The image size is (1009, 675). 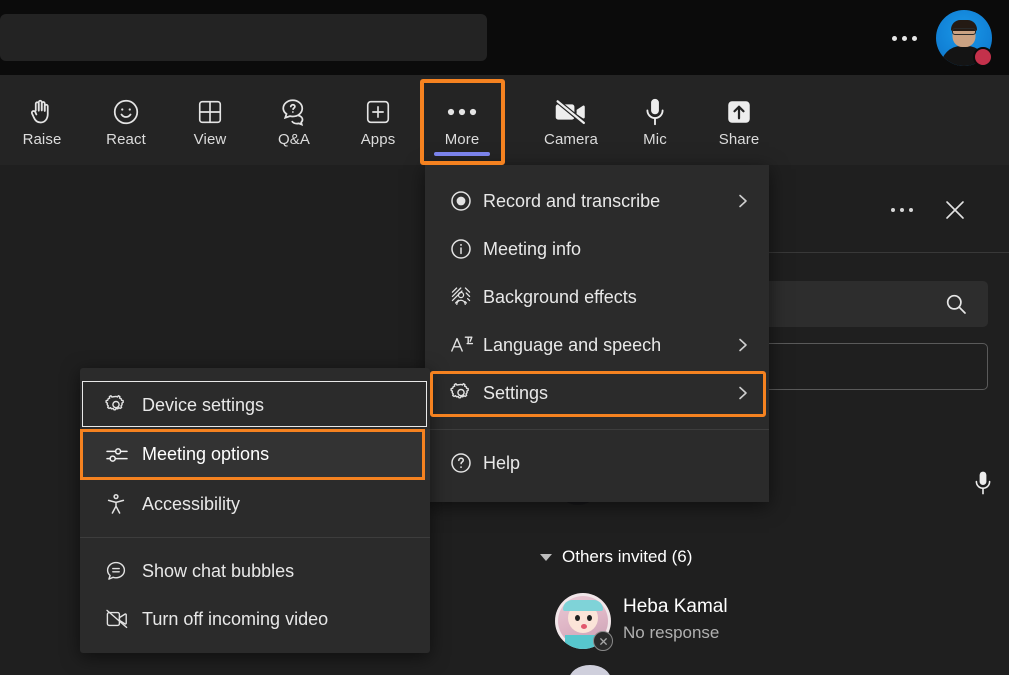 I want to click on close-icon, so click(x=955, y=210).